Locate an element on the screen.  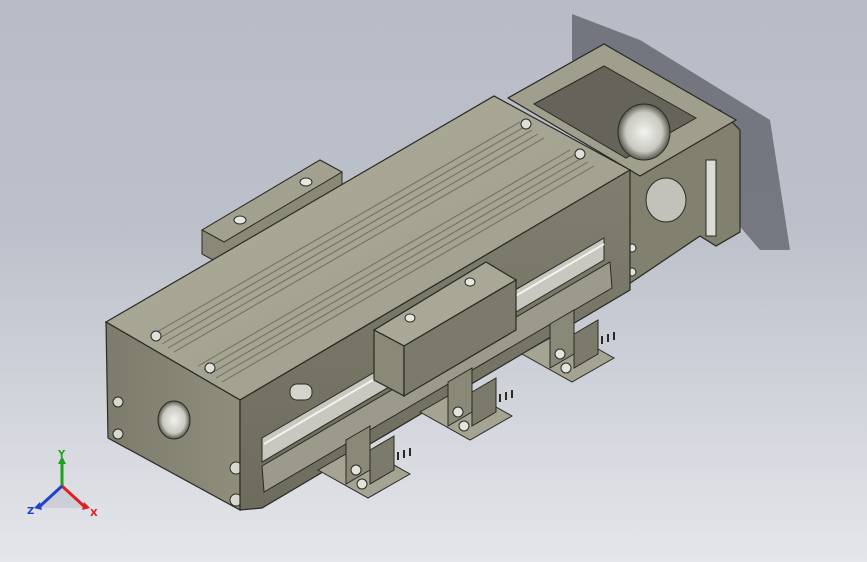
coupling-bore is located at coordinates (644, 132).